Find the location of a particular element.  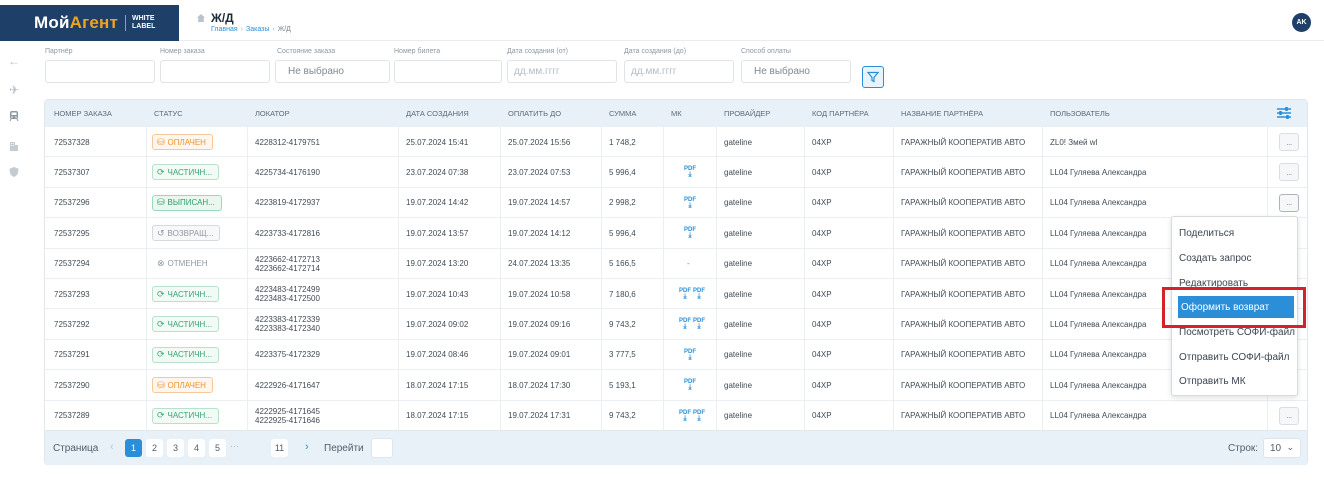

page-2-button: 2 is located at coordinates (154, 448).